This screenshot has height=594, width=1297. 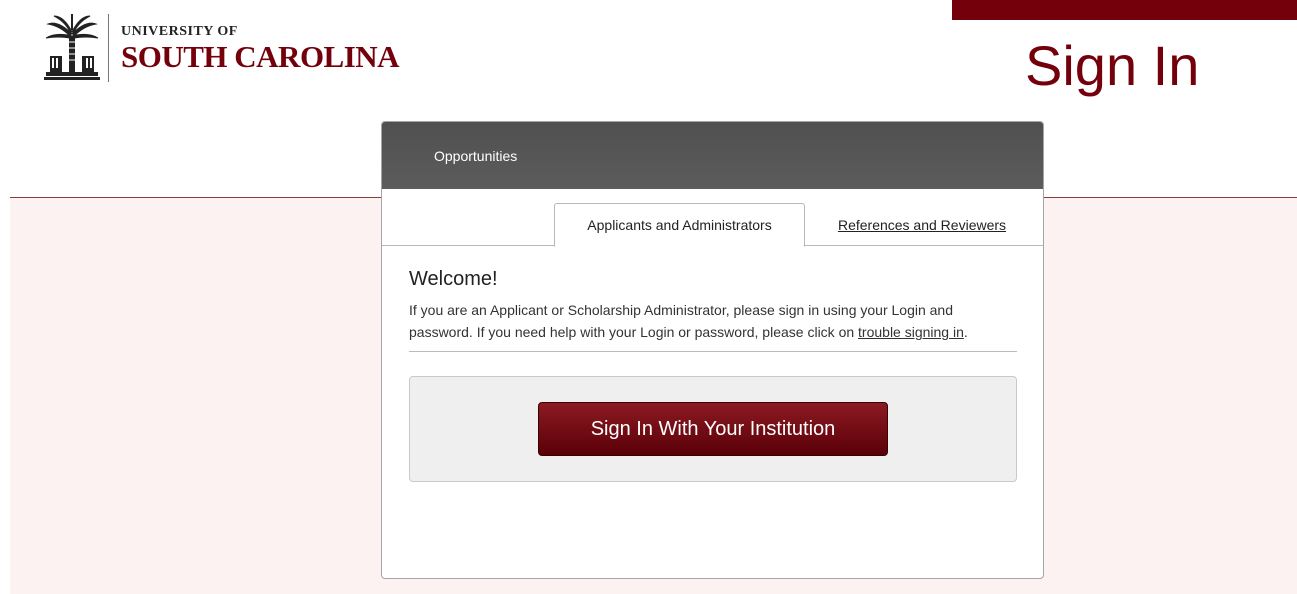 What do you see at coordinates (1112, 65) in the screenshot?
I see `page-title: Sign In` at bounding box center [1112, 65].